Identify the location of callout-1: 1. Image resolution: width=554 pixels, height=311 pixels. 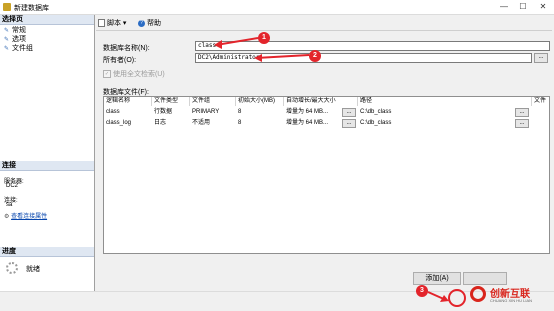
(264, 38).